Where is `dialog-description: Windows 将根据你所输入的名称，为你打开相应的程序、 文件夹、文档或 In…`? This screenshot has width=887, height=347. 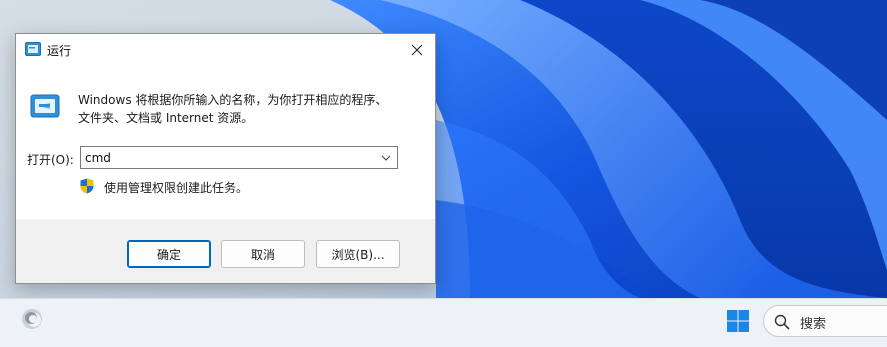 dialog-description: Windows 将根据你所输入的名称，为你打开相应的程序、 文件夹、文档或 In… is located at coordinates (248, 109).